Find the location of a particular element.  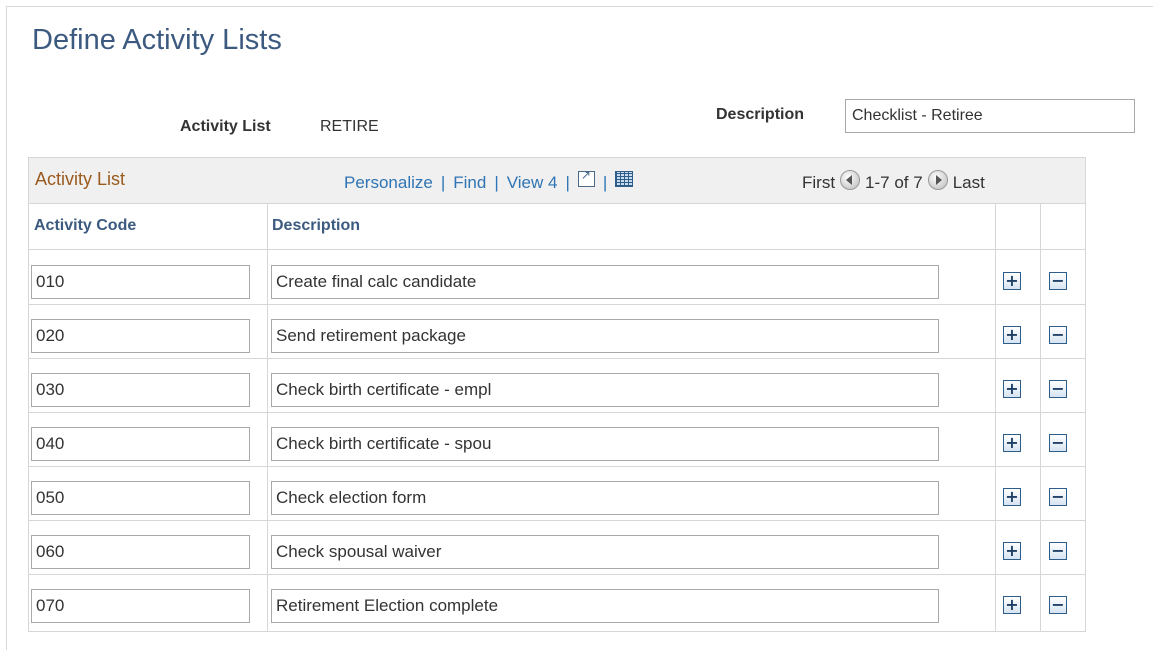

grid-title: Activity List is located at coordinates (80, 179).